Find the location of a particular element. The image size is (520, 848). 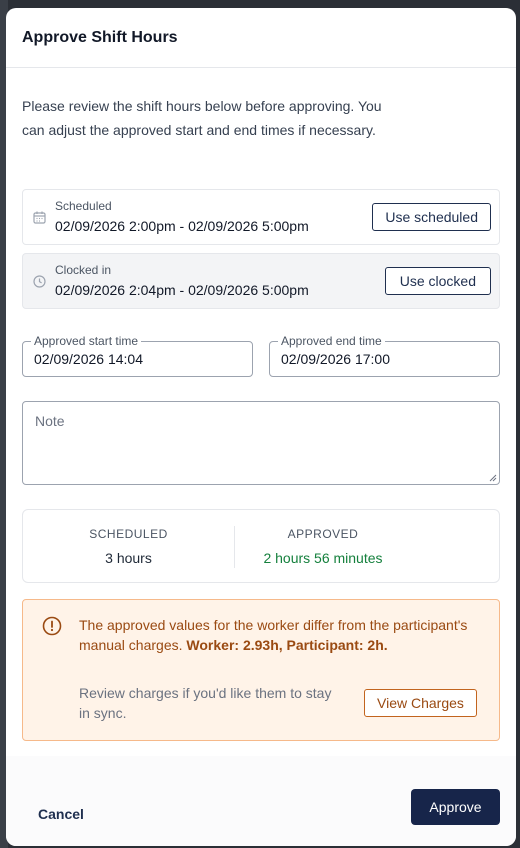

resize-handle-icon is located at coordinates (493, 478).